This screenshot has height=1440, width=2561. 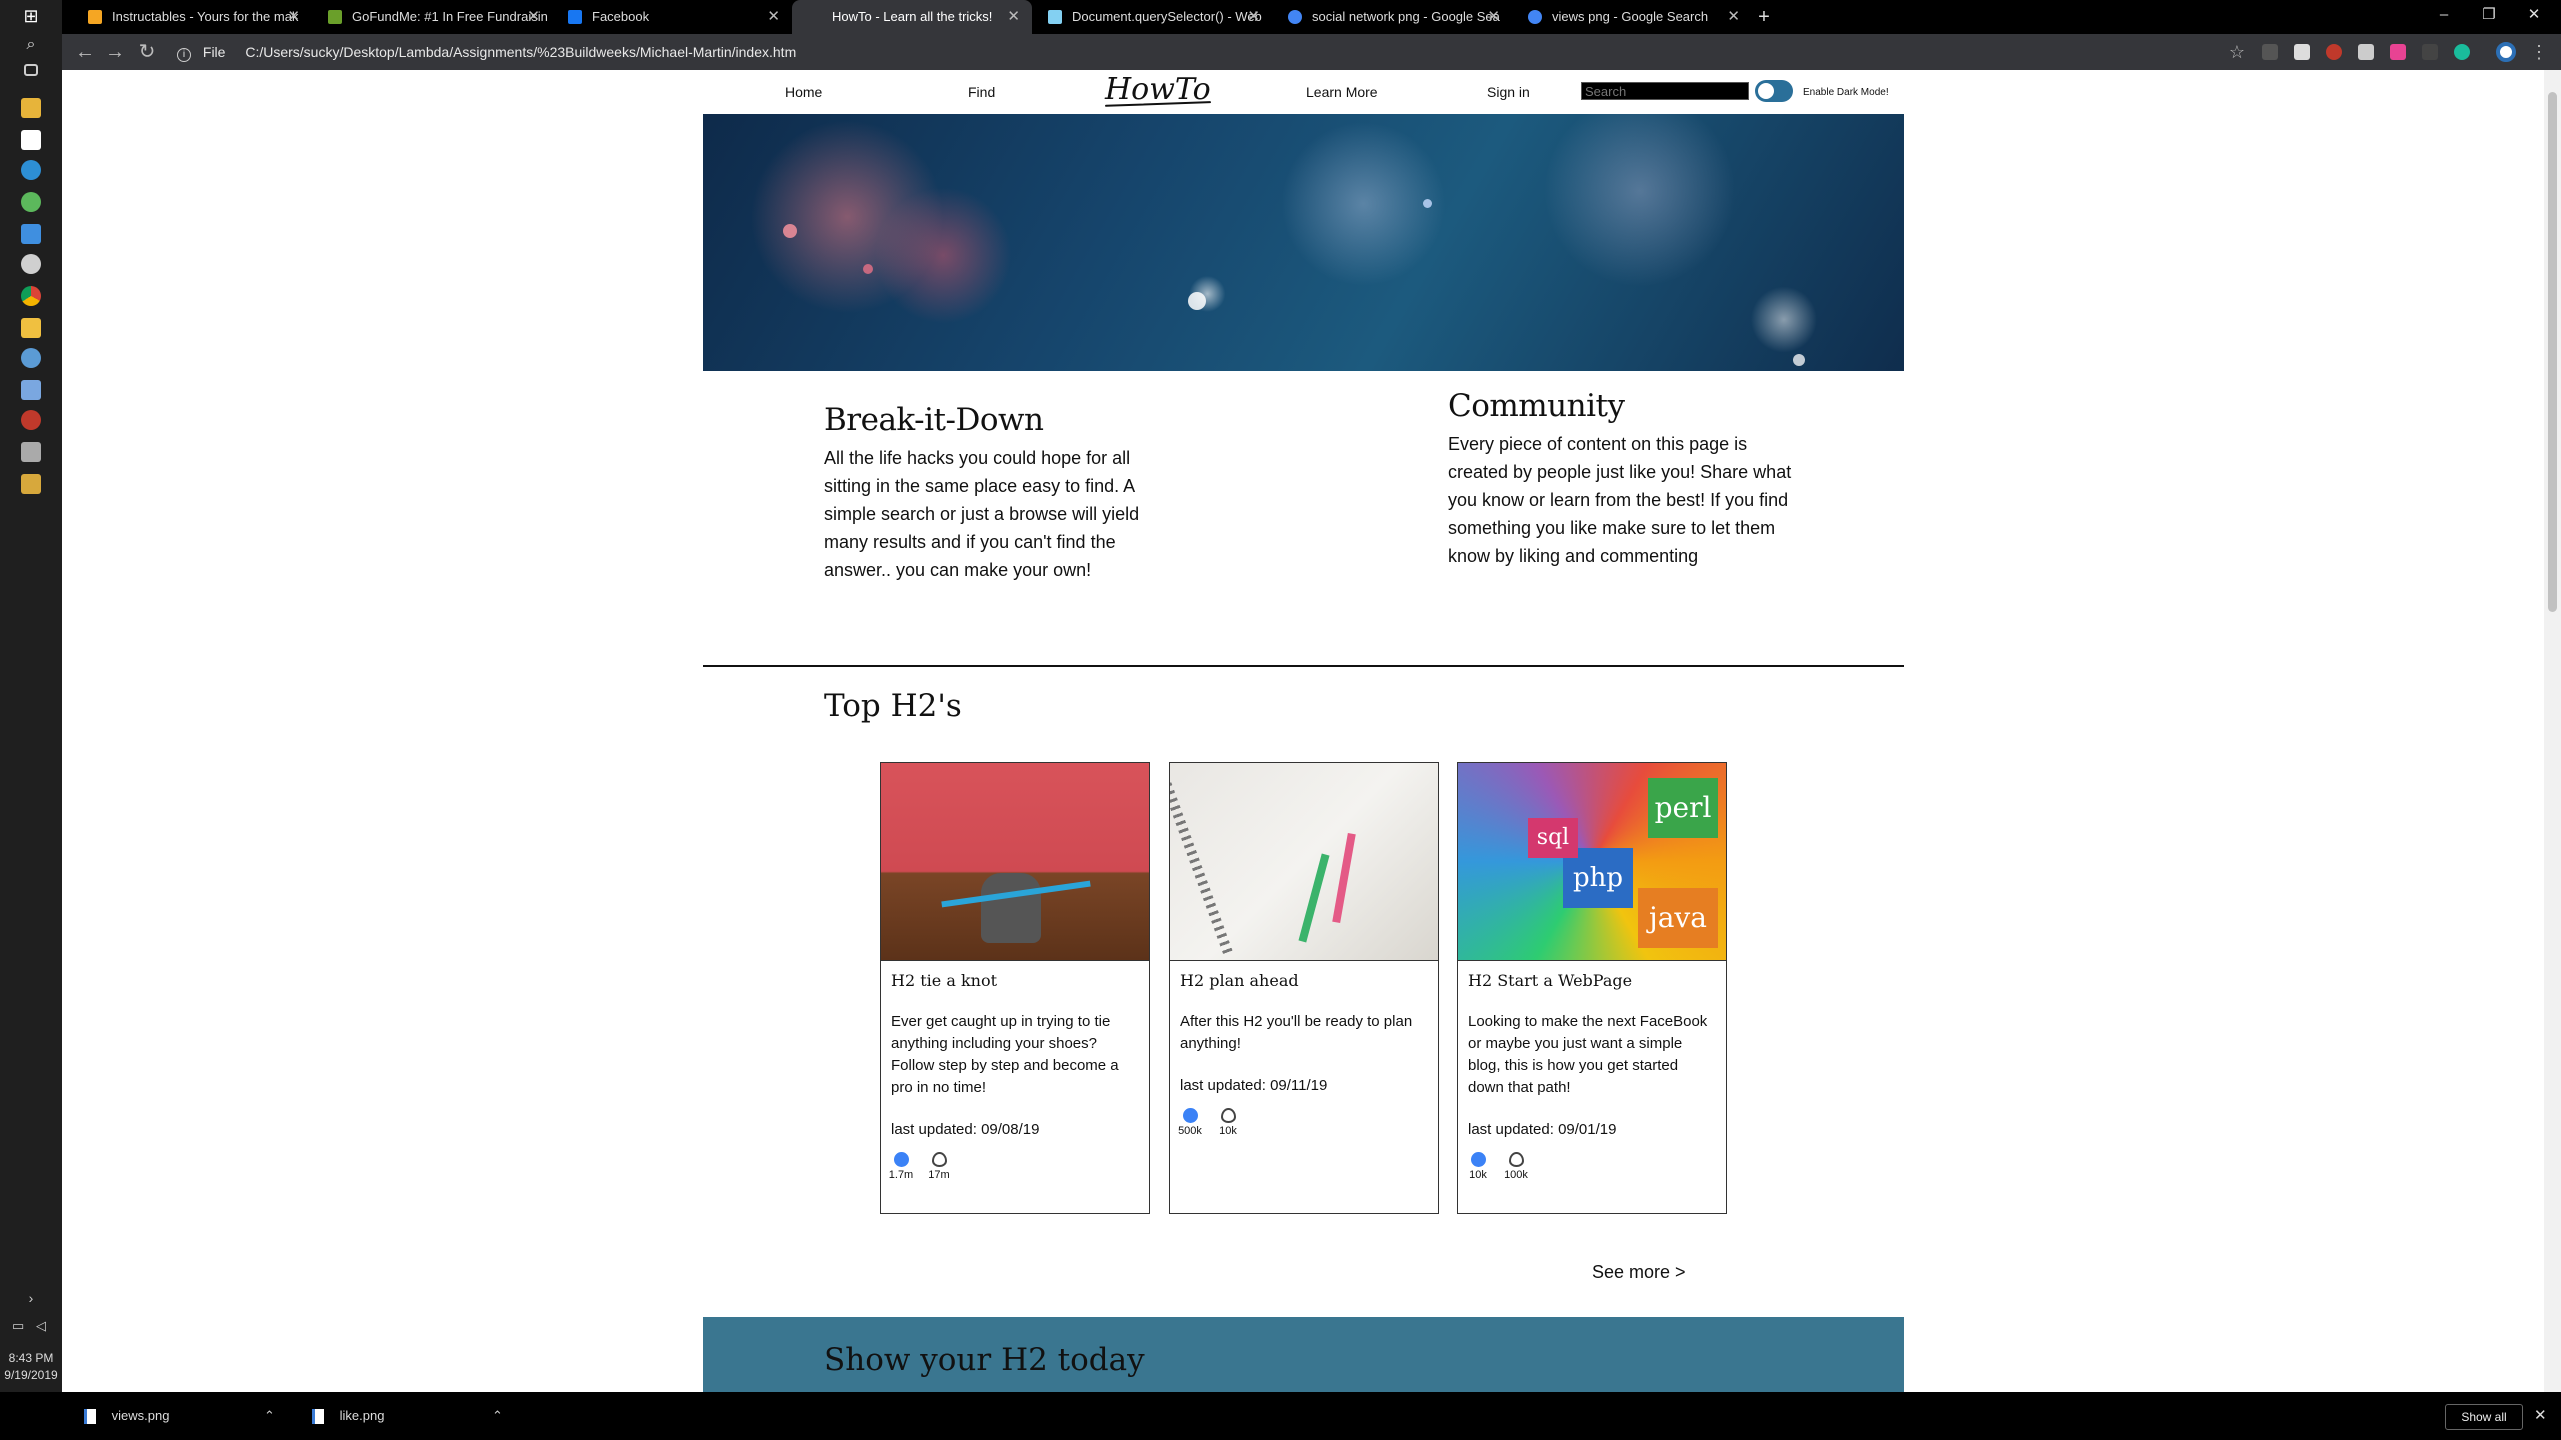 I want to click on search-icon: ⌕, so click(x=31, y=46).